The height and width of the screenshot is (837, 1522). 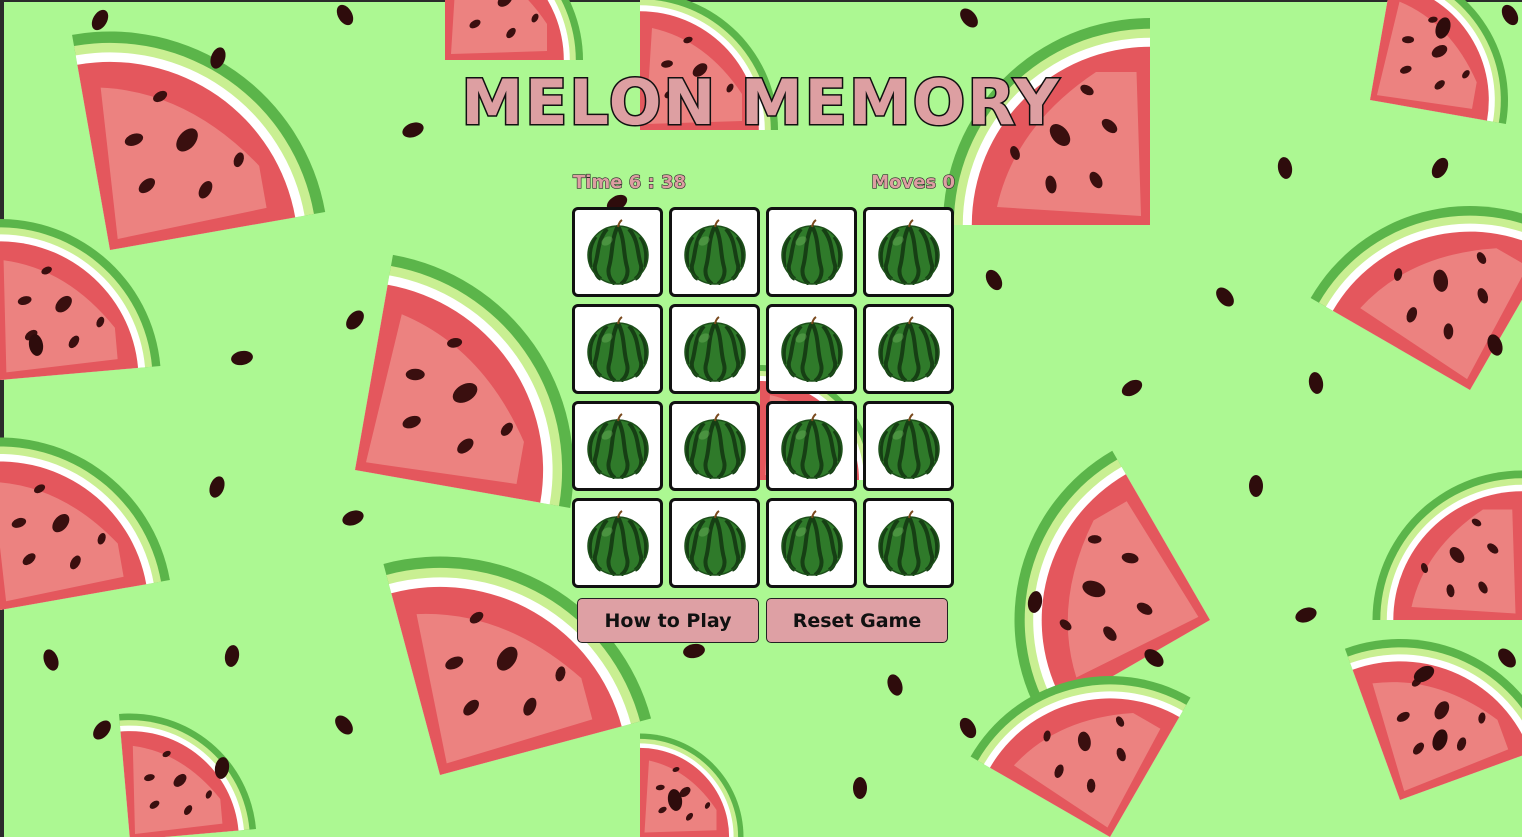 What do you see at coordinates (597, 182) in the screenshot?
I see `timer-label: Time` at bounding box center [597, 182].